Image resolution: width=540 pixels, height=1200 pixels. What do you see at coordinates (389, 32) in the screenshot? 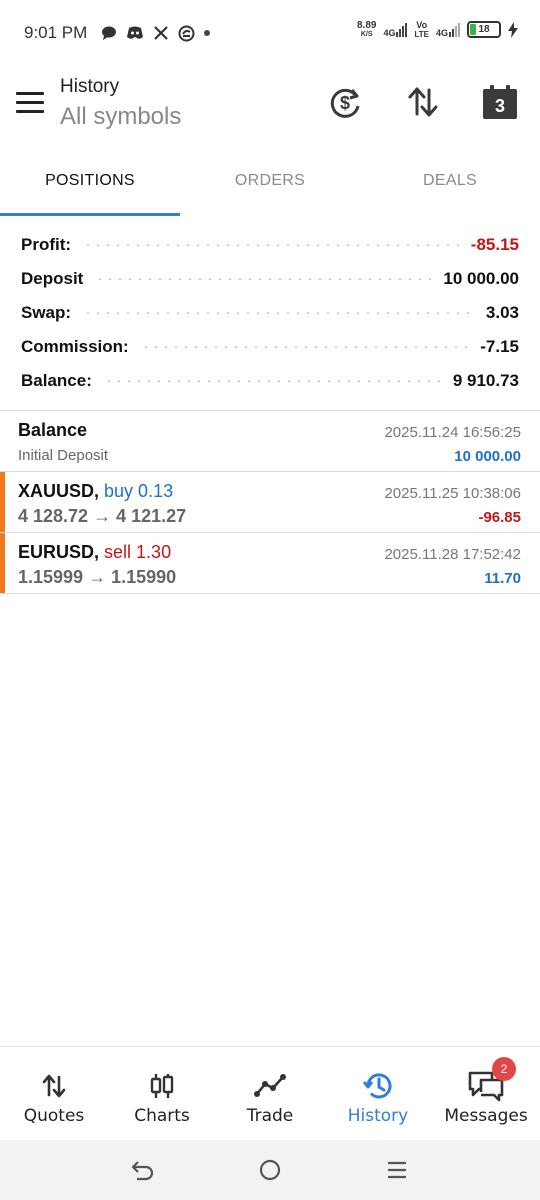
I see `sim1-network-type: 4G` at bounding box center [389, 32].